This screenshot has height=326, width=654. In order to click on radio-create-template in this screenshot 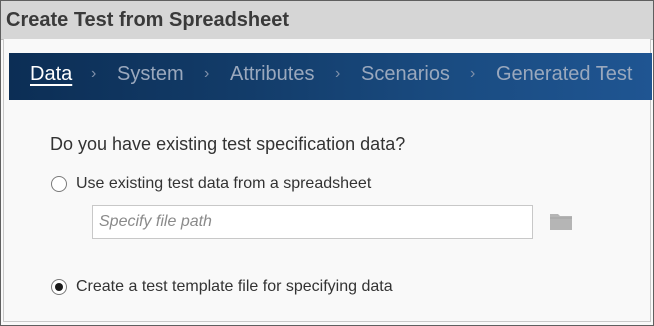, I will do `click(59, 287)`.